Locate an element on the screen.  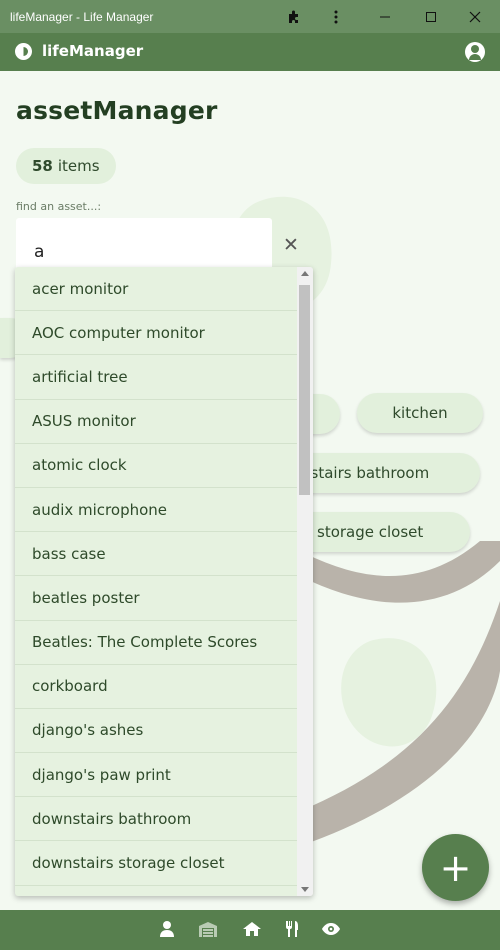
eye-icon is located at coordinates (331, 929).